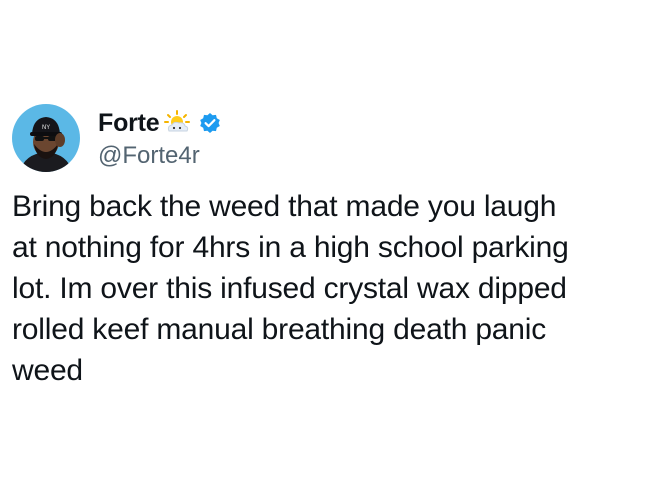 The width and height of the screenshot is (656, 497). I want to click on svg-text: NY, so click(46, 127).